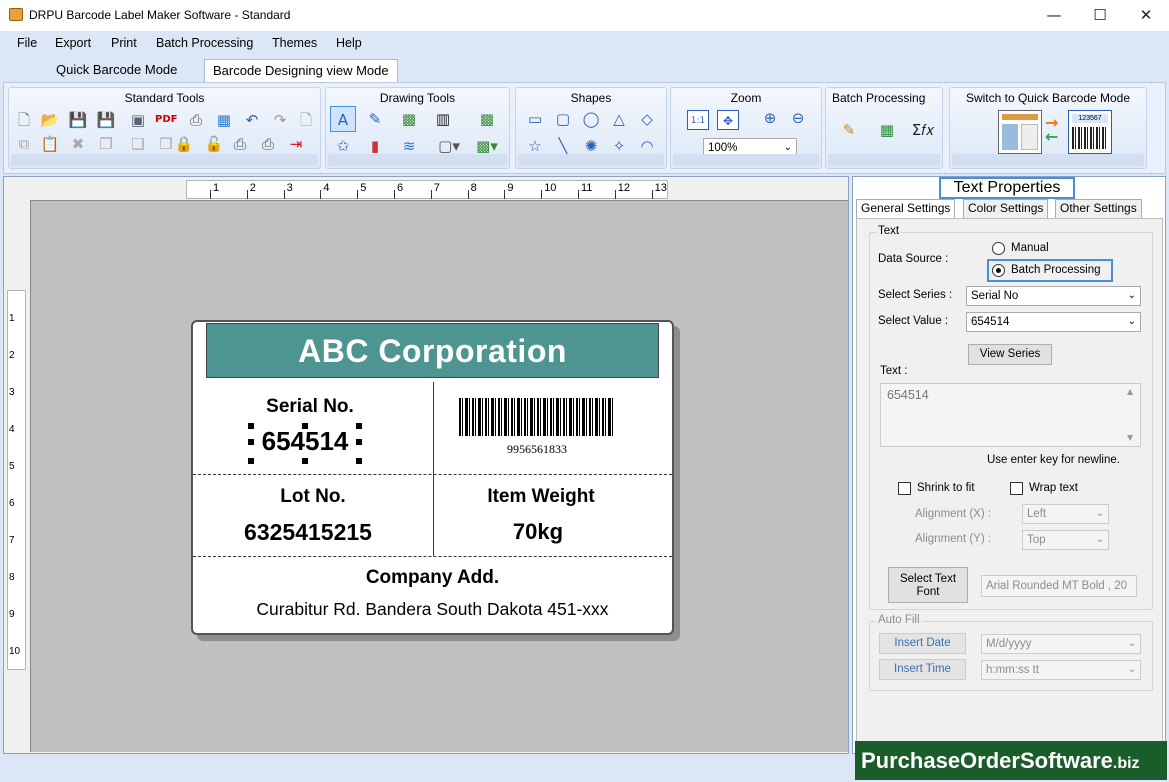 Image resolution: width=1169 pixels, height=782 pixels. What do you see at coordinates (78, 144) in the screenshot?
I see `delete-icon: ✖` at bounding box center [78, 144].